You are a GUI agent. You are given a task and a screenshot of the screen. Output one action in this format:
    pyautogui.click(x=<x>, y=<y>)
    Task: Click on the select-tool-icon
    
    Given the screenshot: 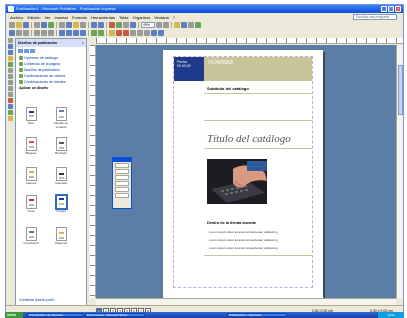 What is the action you would take?
    pyautogui.click(x=10, y=40)
    